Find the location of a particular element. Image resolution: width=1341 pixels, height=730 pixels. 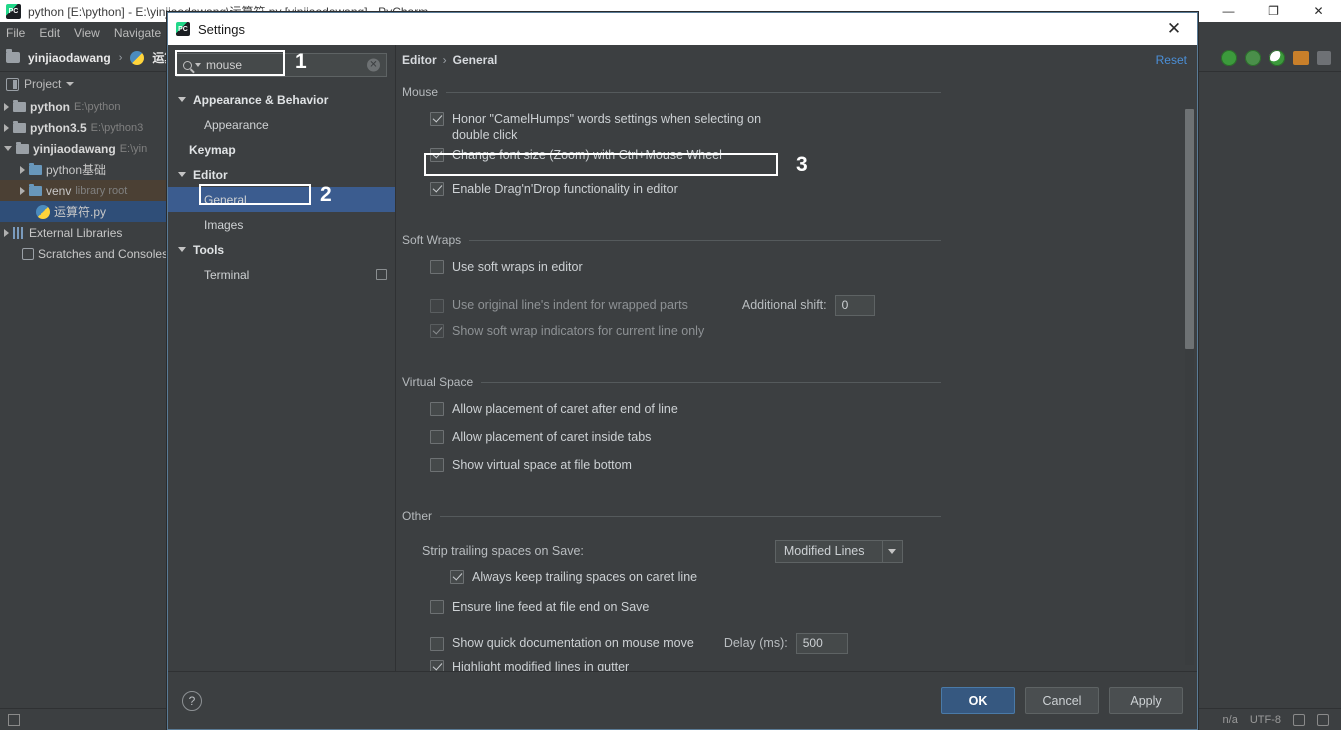

option-ensure-line-feed: Ensure line feed at file end on Save is located at coordinates (793, 613).